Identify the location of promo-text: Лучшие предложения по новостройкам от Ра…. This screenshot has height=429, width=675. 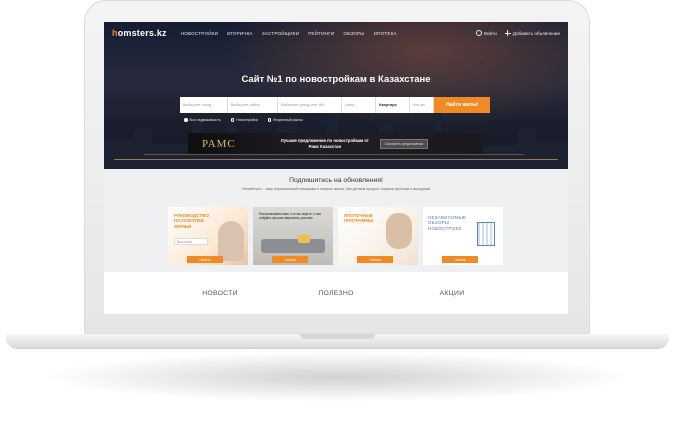
(324, 143).